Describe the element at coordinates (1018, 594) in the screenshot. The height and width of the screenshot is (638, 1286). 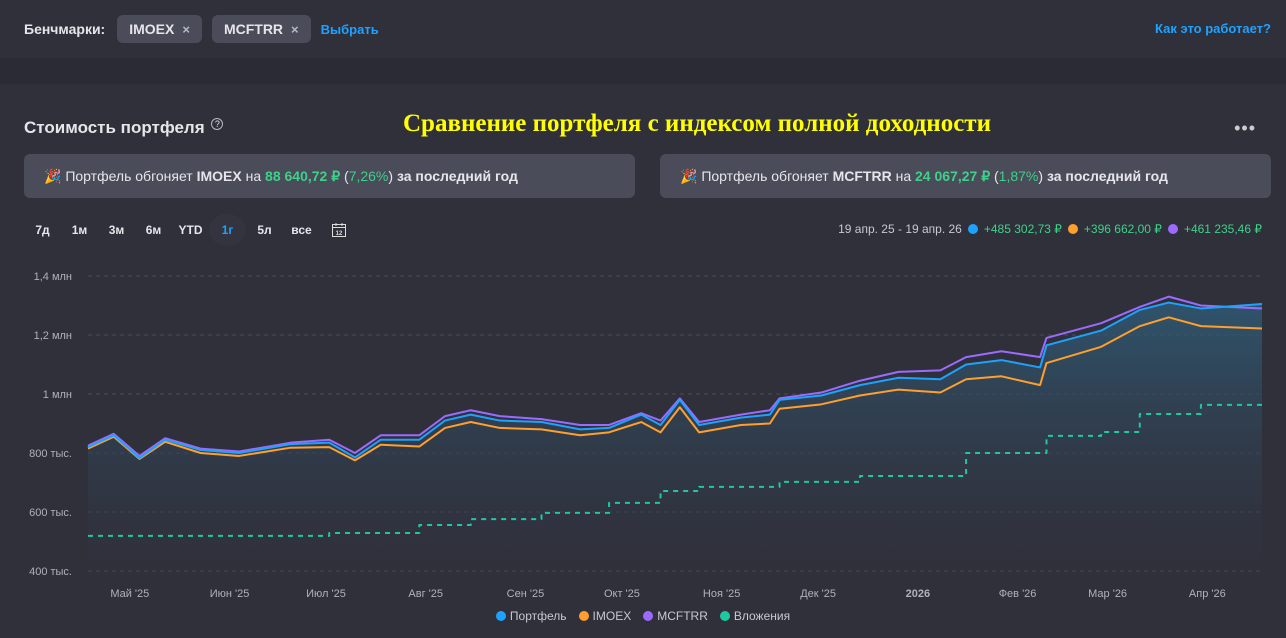
I see `x-tick-label: Фев '26` at that location.